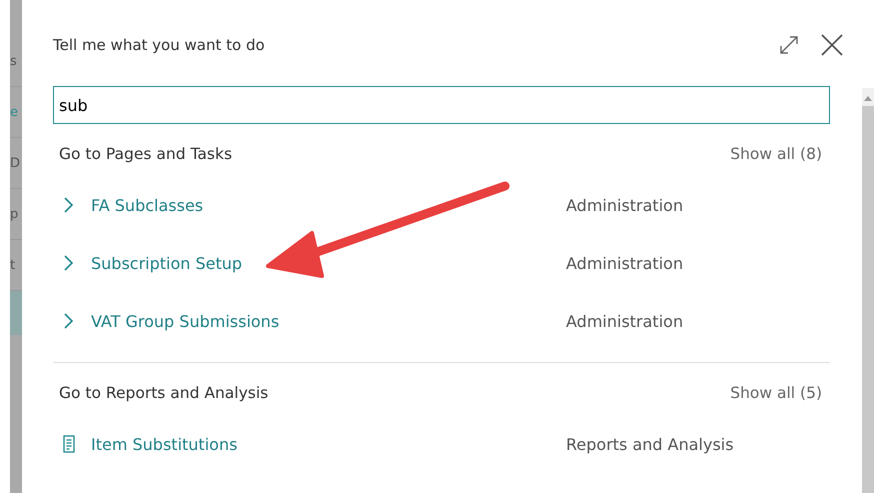 The height and width of the screenshot is (493, 874). Describe the element at coordinates (15, 163) in the screenshot. I see `background-text: D` at that location.